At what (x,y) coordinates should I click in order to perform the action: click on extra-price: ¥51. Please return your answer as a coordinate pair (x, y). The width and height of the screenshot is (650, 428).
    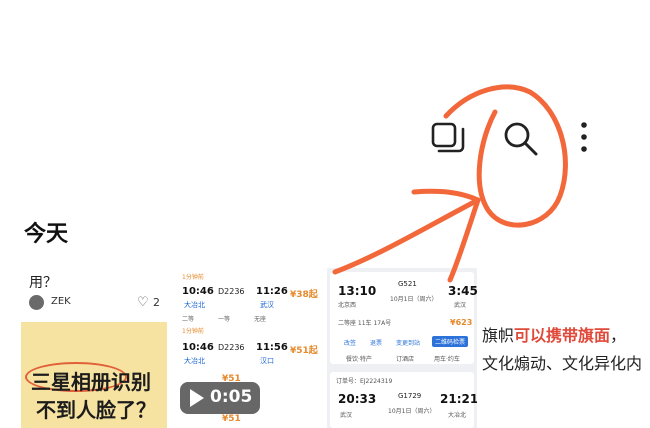
    Looking at the image, I should click on (231, 419).